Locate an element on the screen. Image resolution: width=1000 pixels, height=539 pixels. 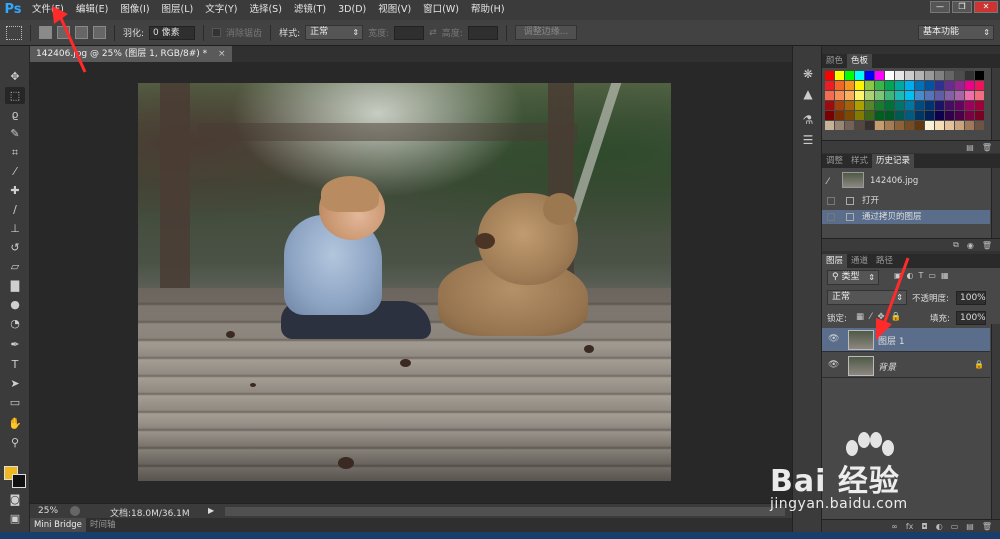
tab-layers: 图层 is located at coordinates (835, 261).